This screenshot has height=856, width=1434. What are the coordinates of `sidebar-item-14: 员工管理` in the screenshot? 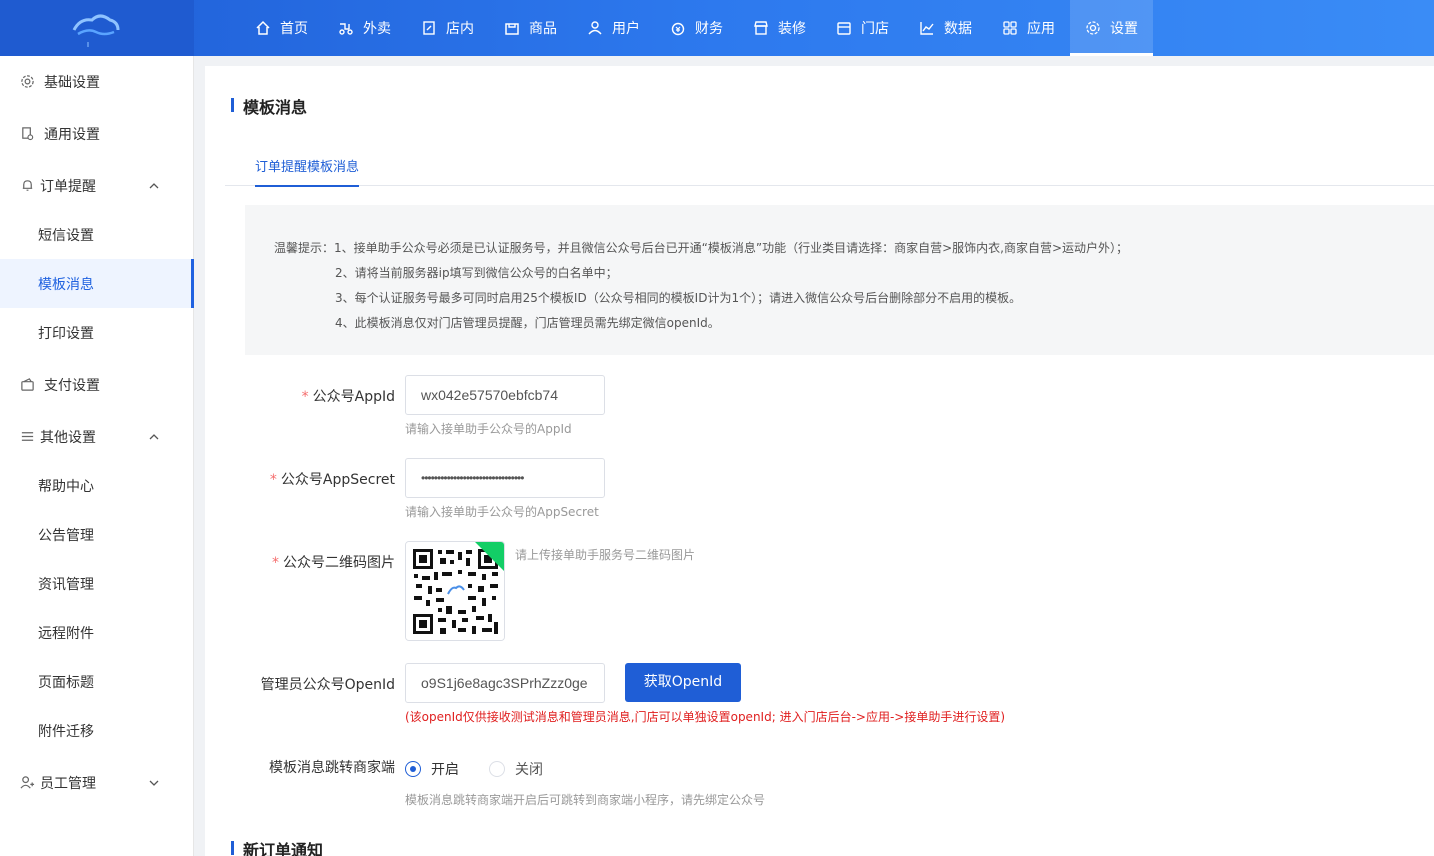 It's located at (97, 782).